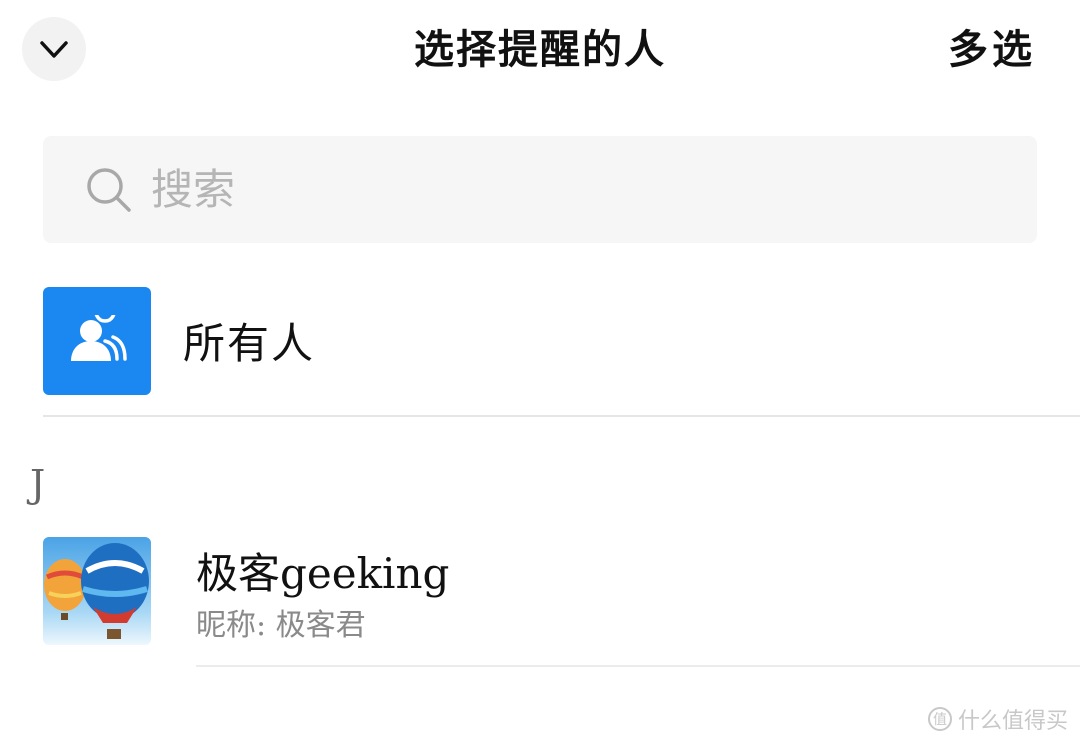  What do you see at coordinates (249, 343) in the screenshot?
I see `everyone-label: 所有人` at bounding box center [249, 343].